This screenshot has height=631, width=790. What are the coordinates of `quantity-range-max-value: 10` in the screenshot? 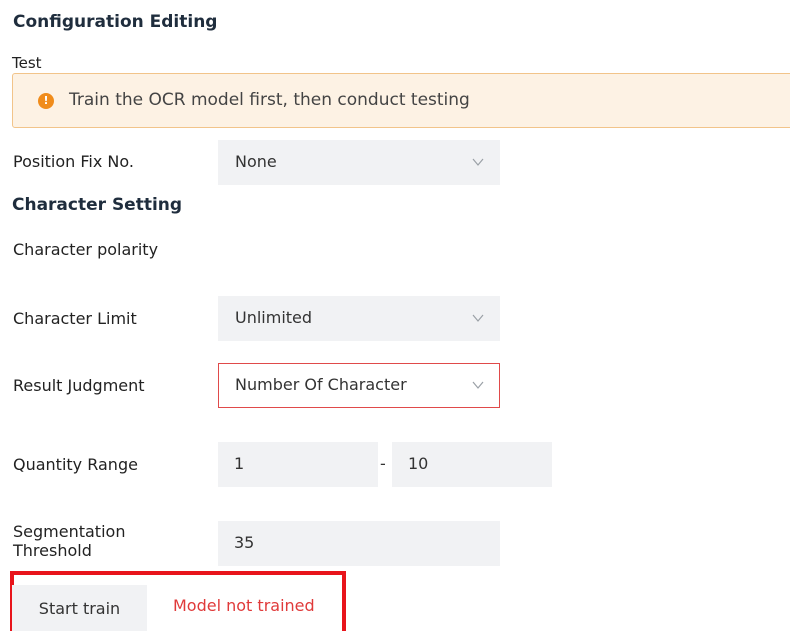 It's located at (418, 463).